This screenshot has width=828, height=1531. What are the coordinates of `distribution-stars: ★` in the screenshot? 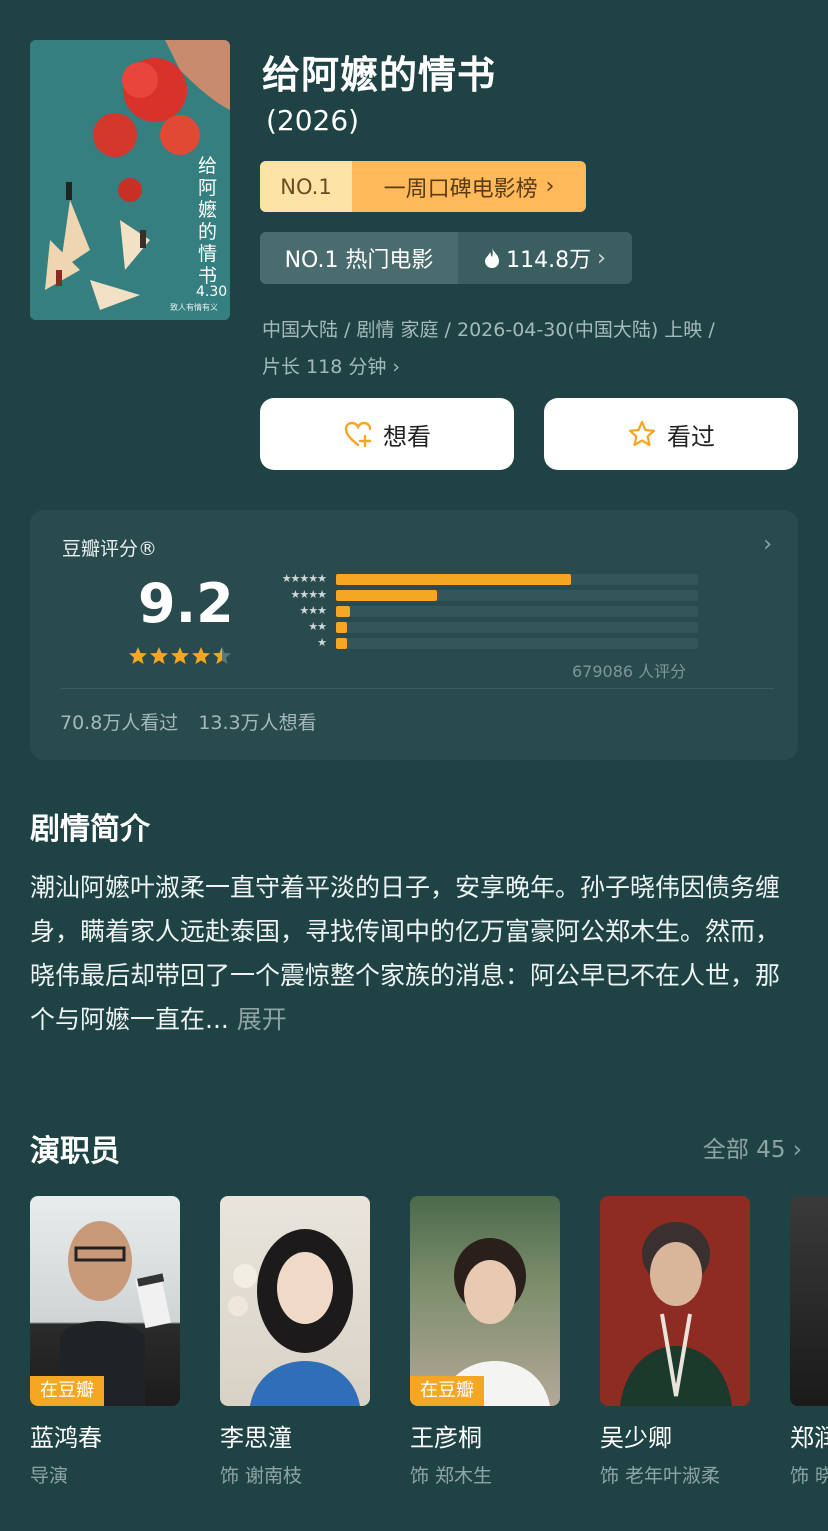 It's located at (322, 642).